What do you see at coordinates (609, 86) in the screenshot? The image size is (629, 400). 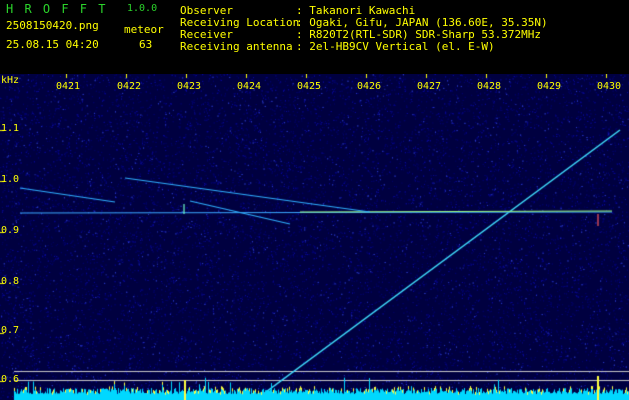 I see `x-tick-0430: 0430` at bounding box center [609, 86].